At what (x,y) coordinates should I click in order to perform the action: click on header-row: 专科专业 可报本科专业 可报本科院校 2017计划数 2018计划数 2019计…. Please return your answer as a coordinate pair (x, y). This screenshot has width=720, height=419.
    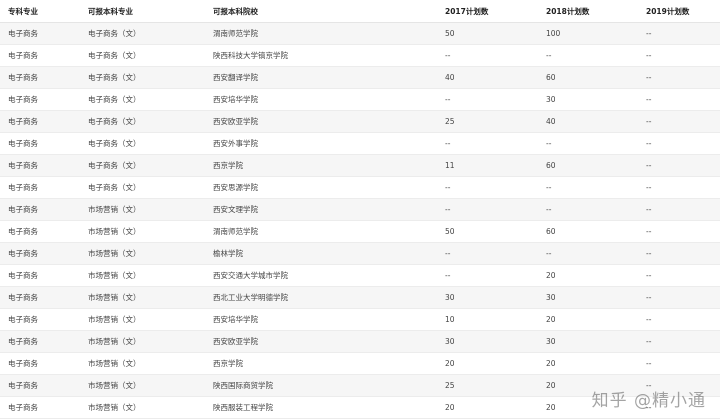
    Looking at the image, I should click on (360, 11).